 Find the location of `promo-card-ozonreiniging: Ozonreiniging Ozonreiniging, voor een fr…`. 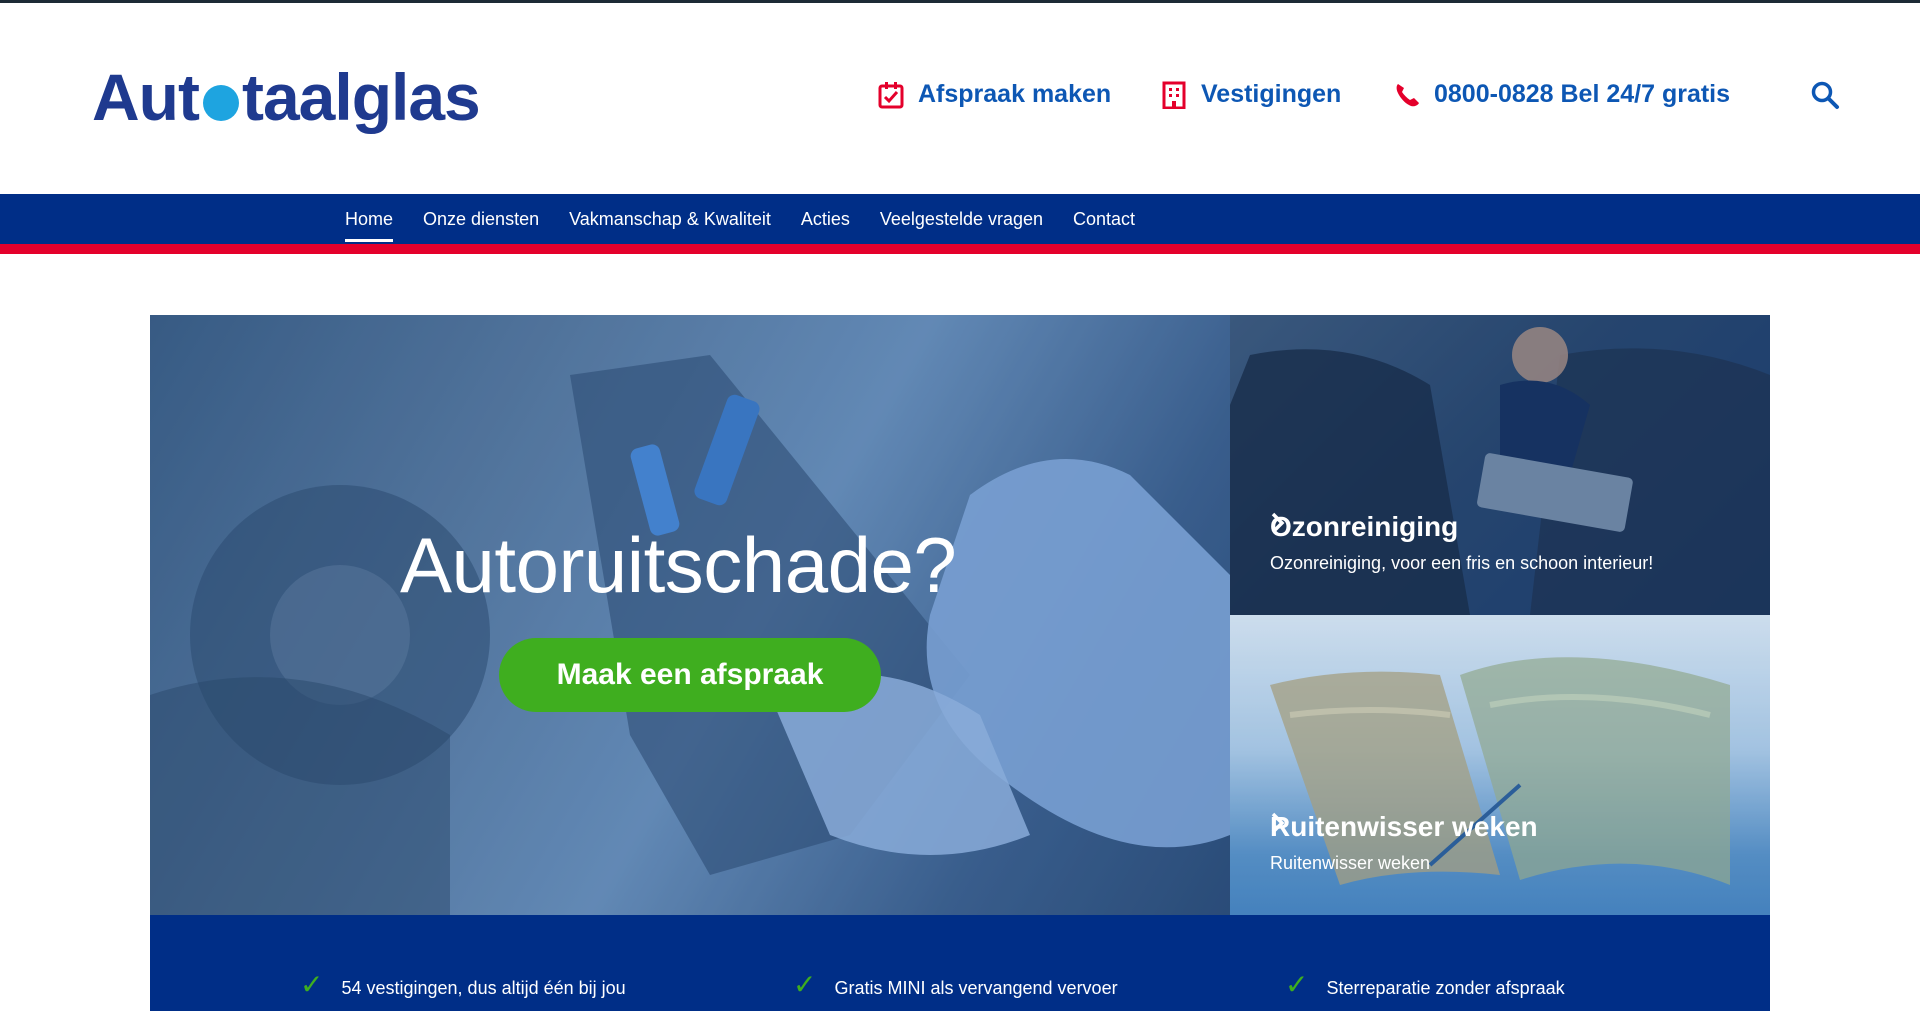

promo-card-ozonreiniging: Ozonreiniging Ozonreiniging, voor een fr… is located at coordinates (1500, 465).